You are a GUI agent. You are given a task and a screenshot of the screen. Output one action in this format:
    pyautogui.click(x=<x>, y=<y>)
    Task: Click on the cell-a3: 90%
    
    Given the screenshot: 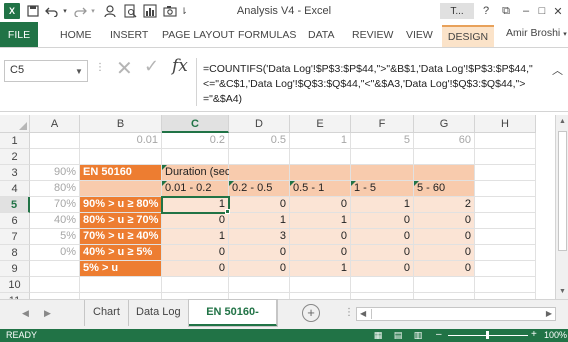 What is the action you would take?
    pyautogui.click(x=55, y=173)
    